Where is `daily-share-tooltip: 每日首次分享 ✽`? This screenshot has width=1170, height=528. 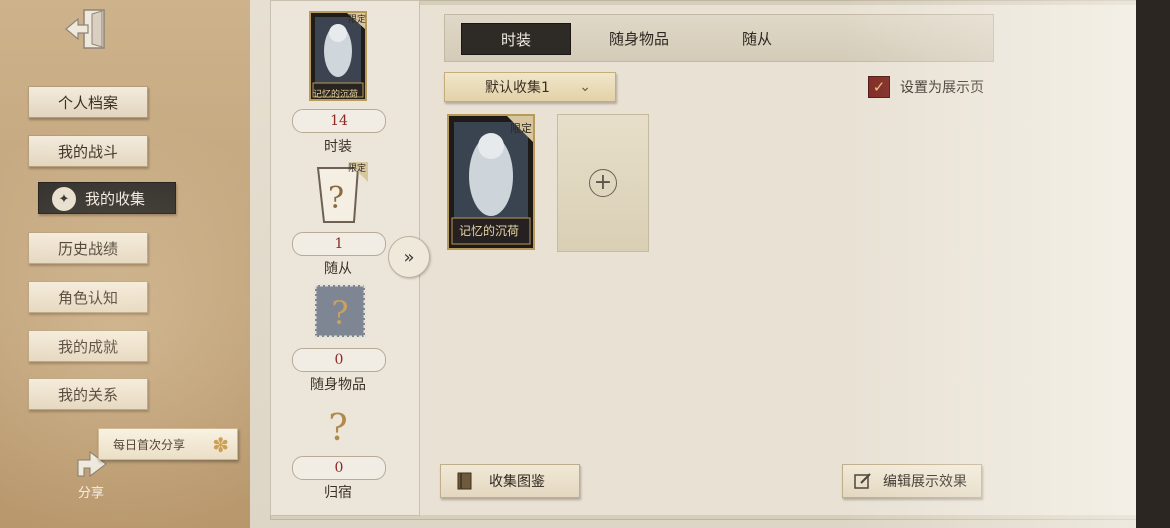 daily-share-tooltip: 每日首次分享 ✽ is located at coordinates (168, 444).